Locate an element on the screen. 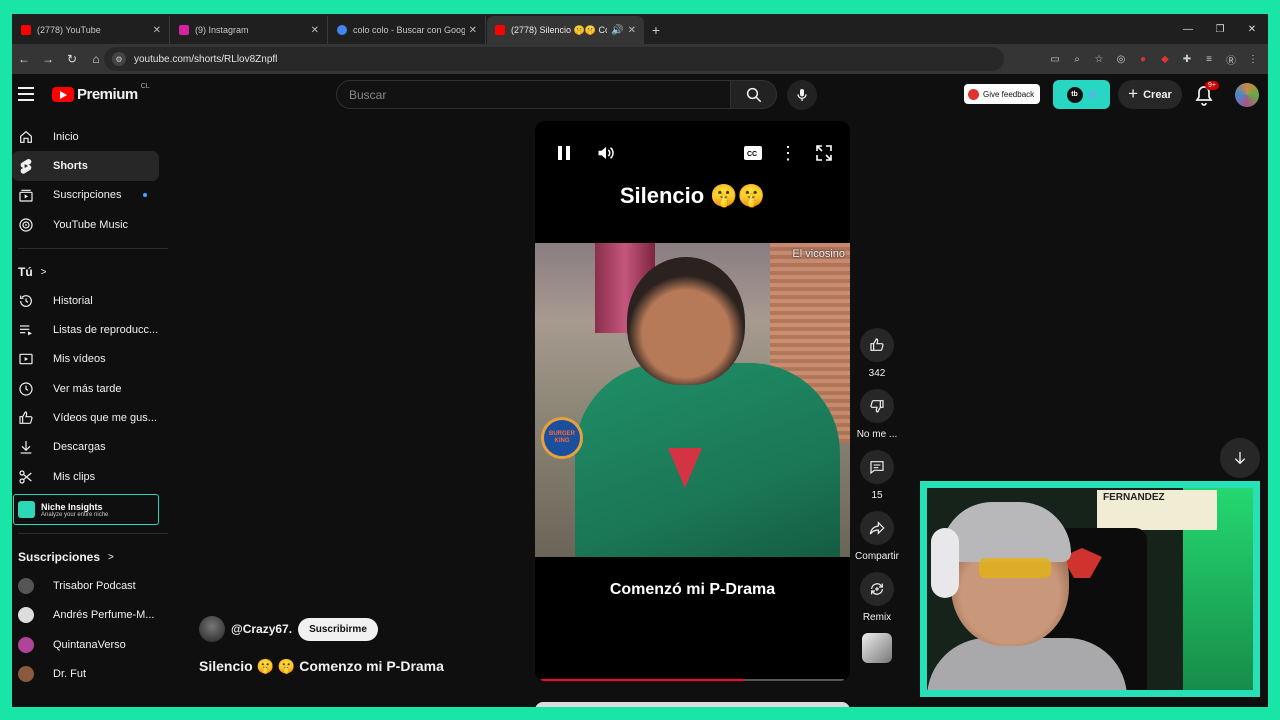 This screenshot has width=1280, height=720. video-progress-bar is located at coordinates (692, 680).